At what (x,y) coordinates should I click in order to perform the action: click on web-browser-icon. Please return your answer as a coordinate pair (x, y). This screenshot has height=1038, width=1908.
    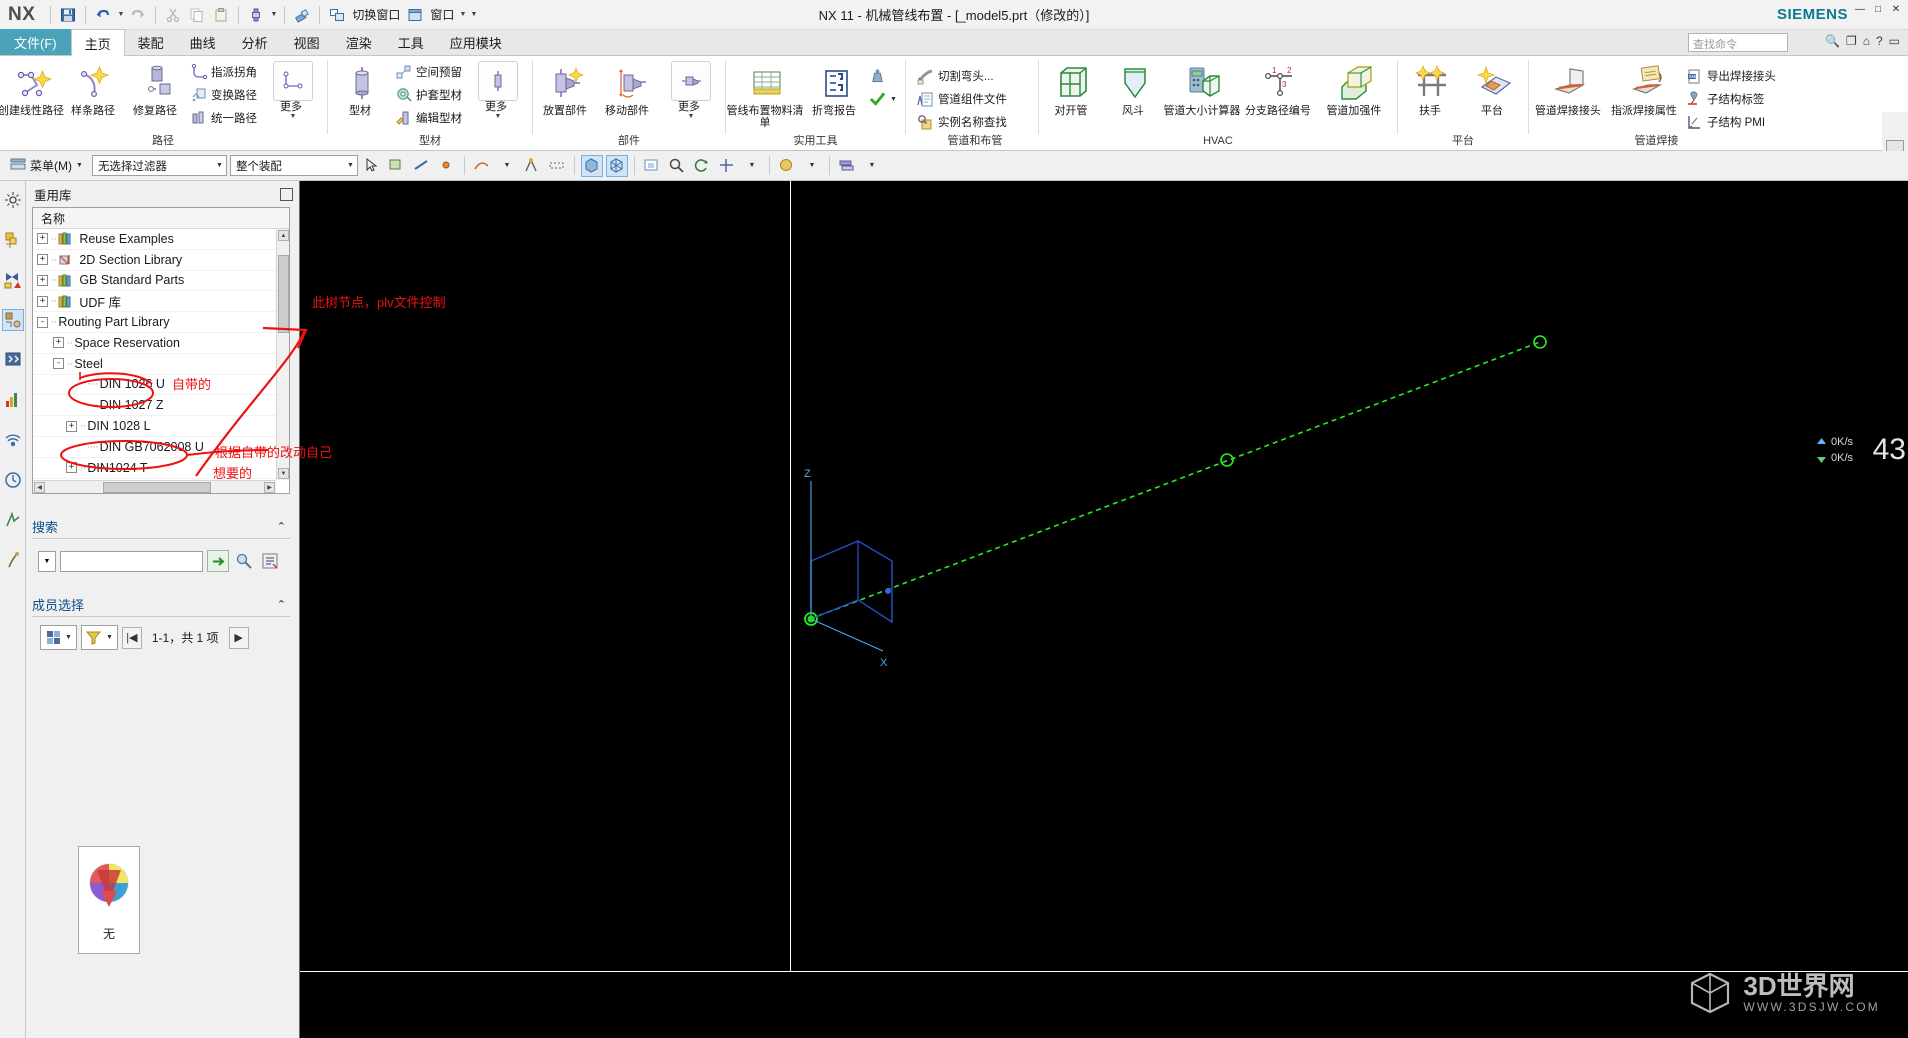
    Looking at the image, I should click on (13, 440).